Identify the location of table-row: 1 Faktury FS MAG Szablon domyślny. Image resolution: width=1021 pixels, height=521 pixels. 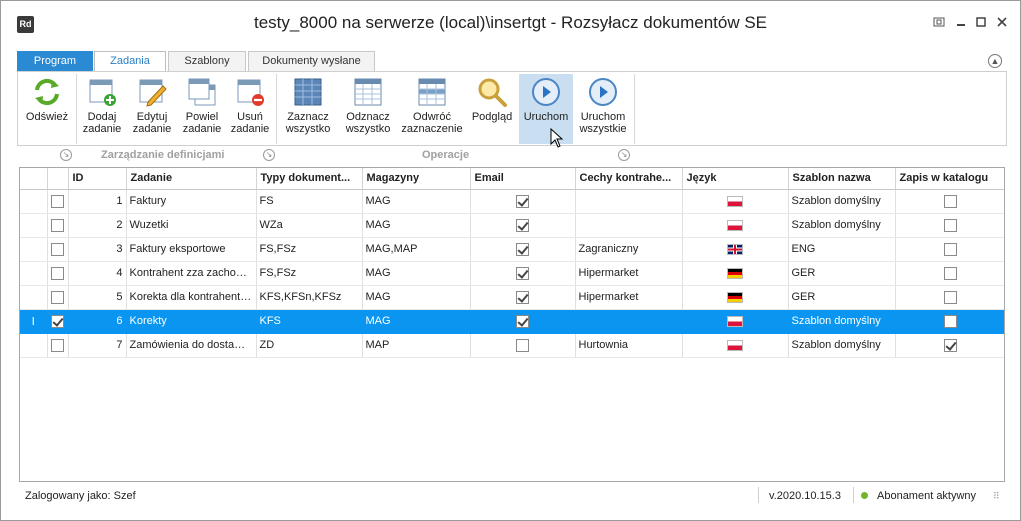
(512, 201).